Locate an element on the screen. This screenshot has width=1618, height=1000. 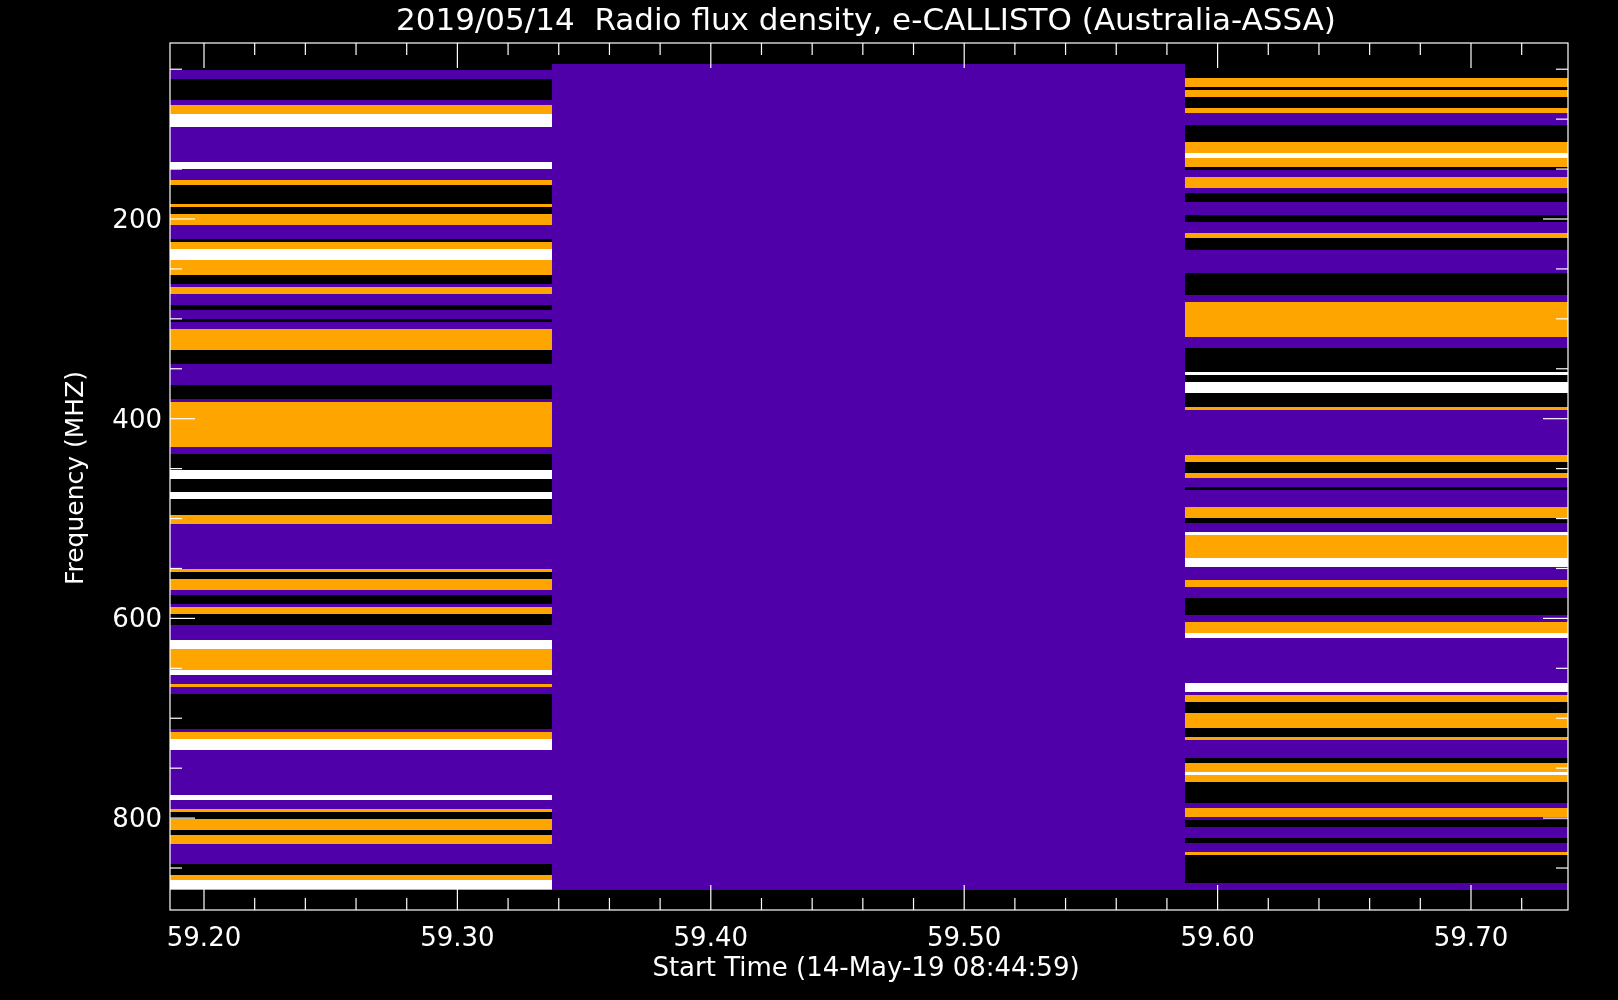
y-axis-label: Frequency (MHZ) is located at coordinates (74, 478).